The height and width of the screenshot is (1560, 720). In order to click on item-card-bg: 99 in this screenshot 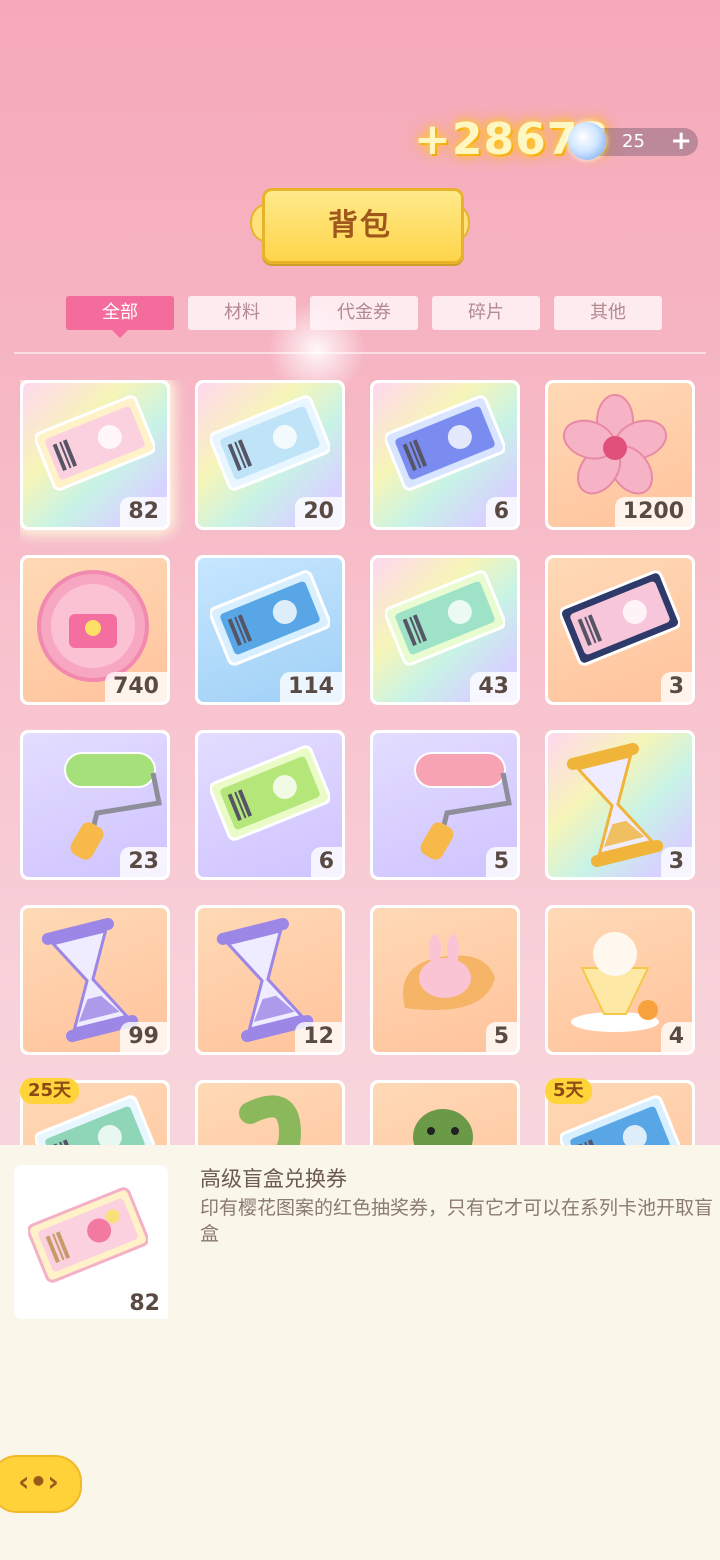, I will do `click(95, 980)`.